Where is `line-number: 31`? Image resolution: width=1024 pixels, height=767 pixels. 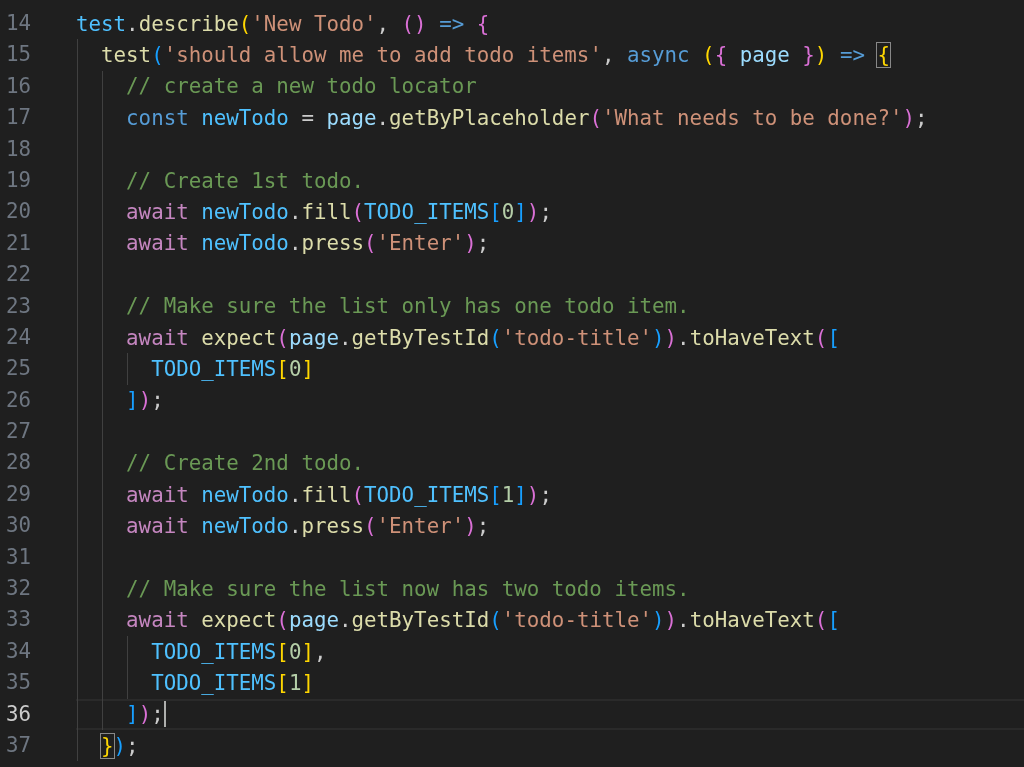 line-number: 31 is located at coordinates (17, 557).